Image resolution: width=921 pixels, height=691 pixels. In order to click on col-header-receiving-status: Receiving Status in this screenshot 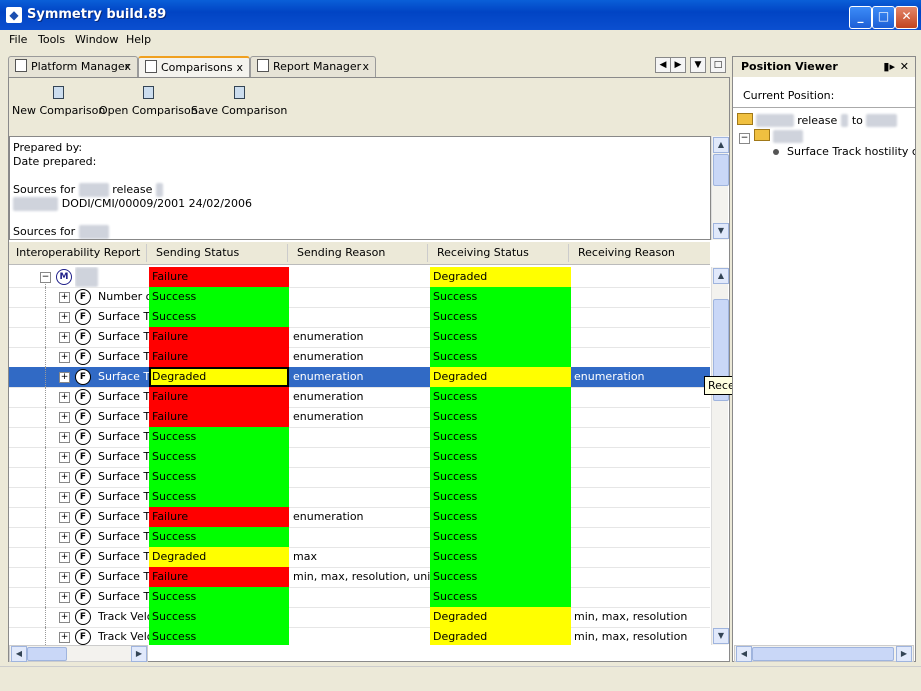, I will do `click(483, 252)`.